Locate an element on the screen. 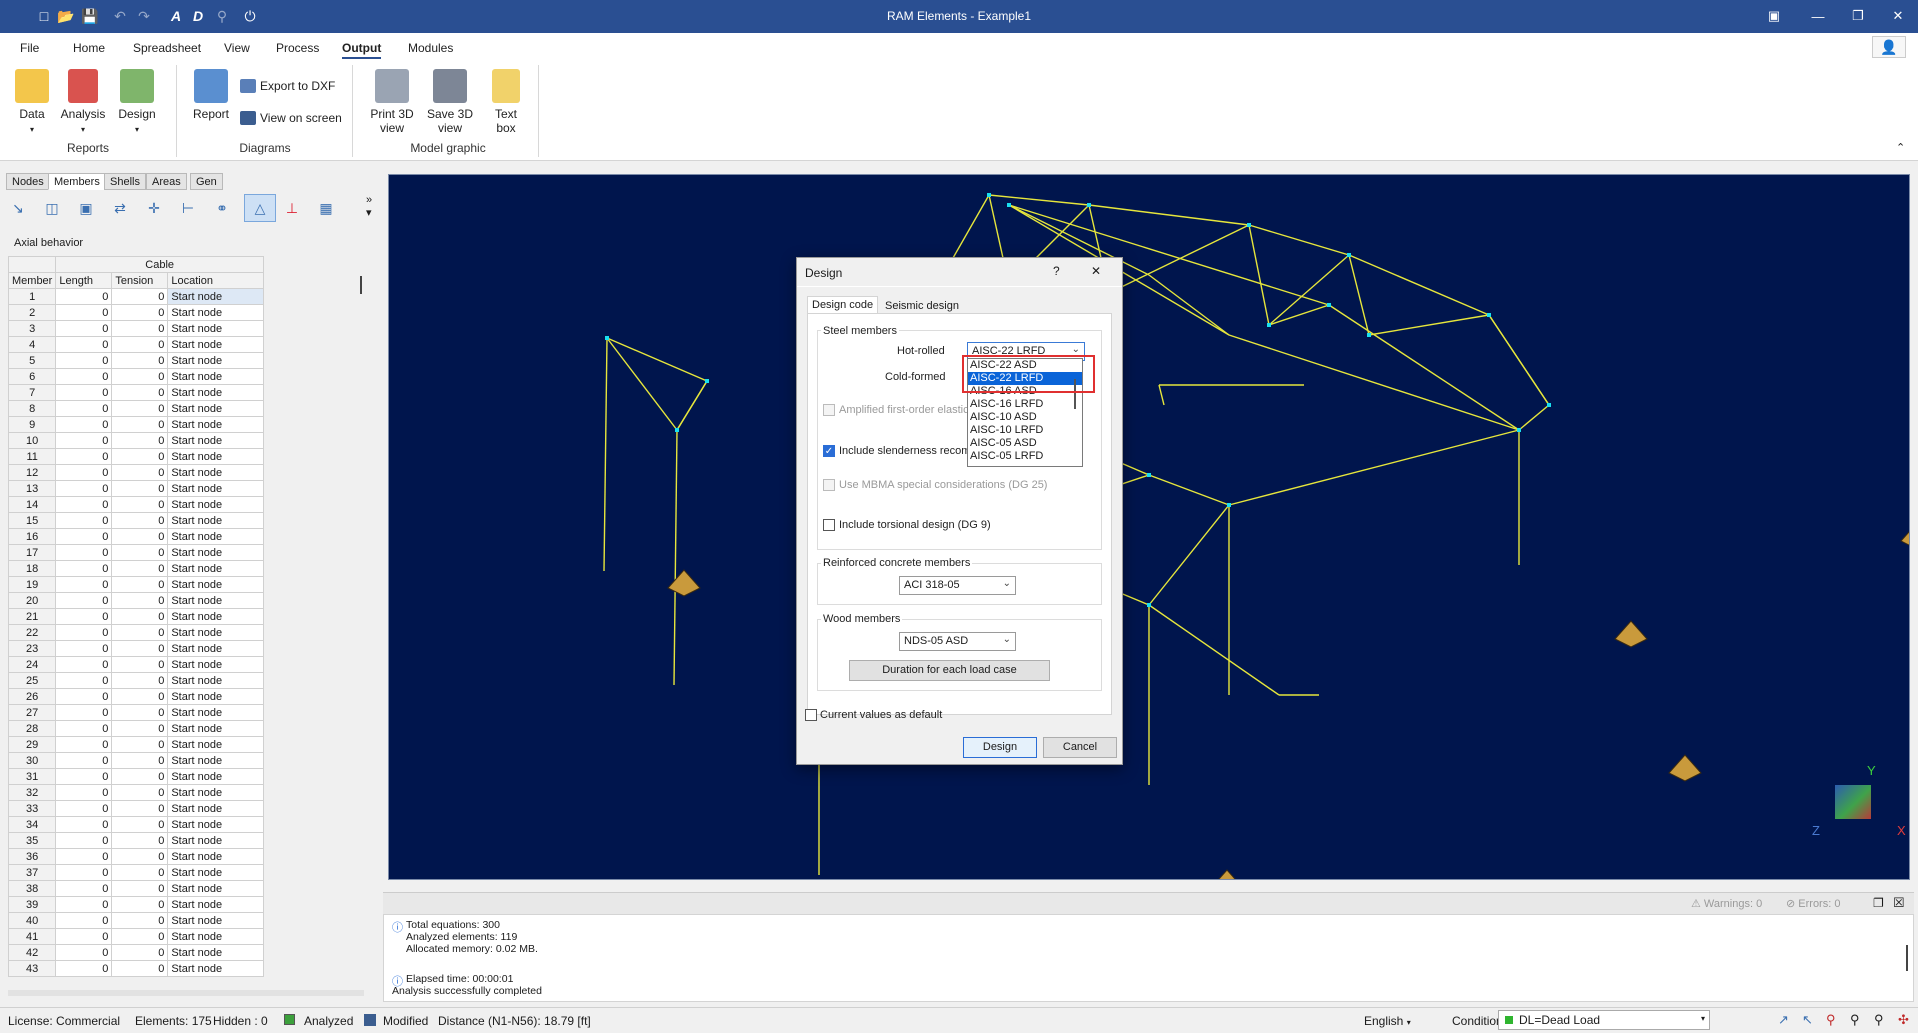  analysis-button: Analysis ▾ is located at coordinates (83, 103).